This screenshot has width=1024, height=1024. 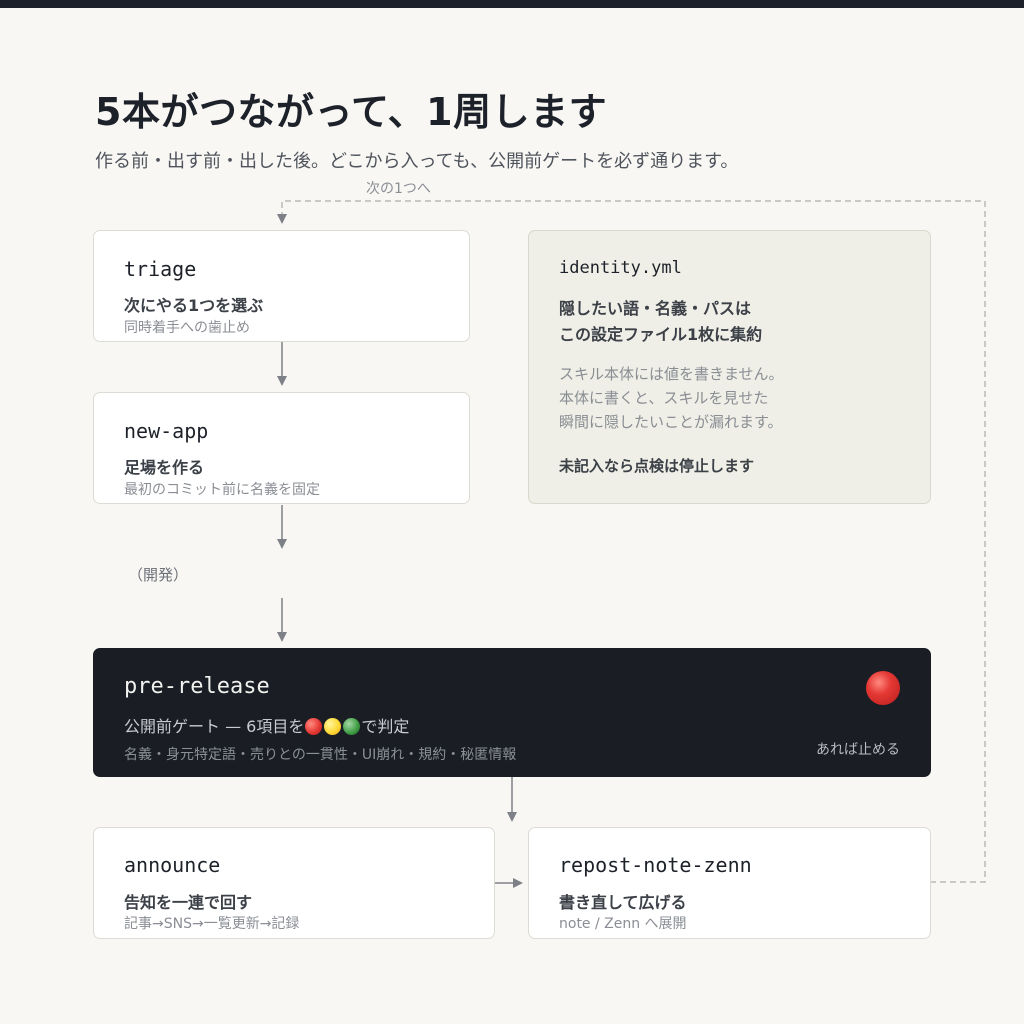 What do you see at coordinates (281, 286) in the screenshot?
I see `node-triage: triage 次にやる1つを選ぶ 同時着手への歯止め` at bounding box center [281, 286].